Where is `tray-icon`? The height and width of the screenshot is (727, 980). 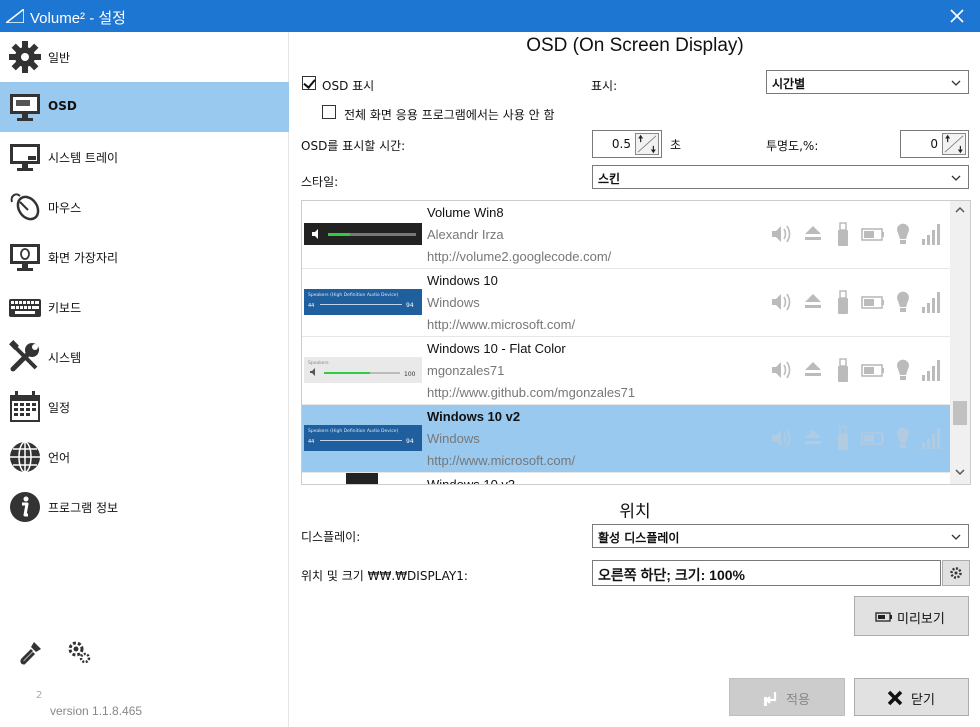 tray-icon is located at coordinates (25, 157).